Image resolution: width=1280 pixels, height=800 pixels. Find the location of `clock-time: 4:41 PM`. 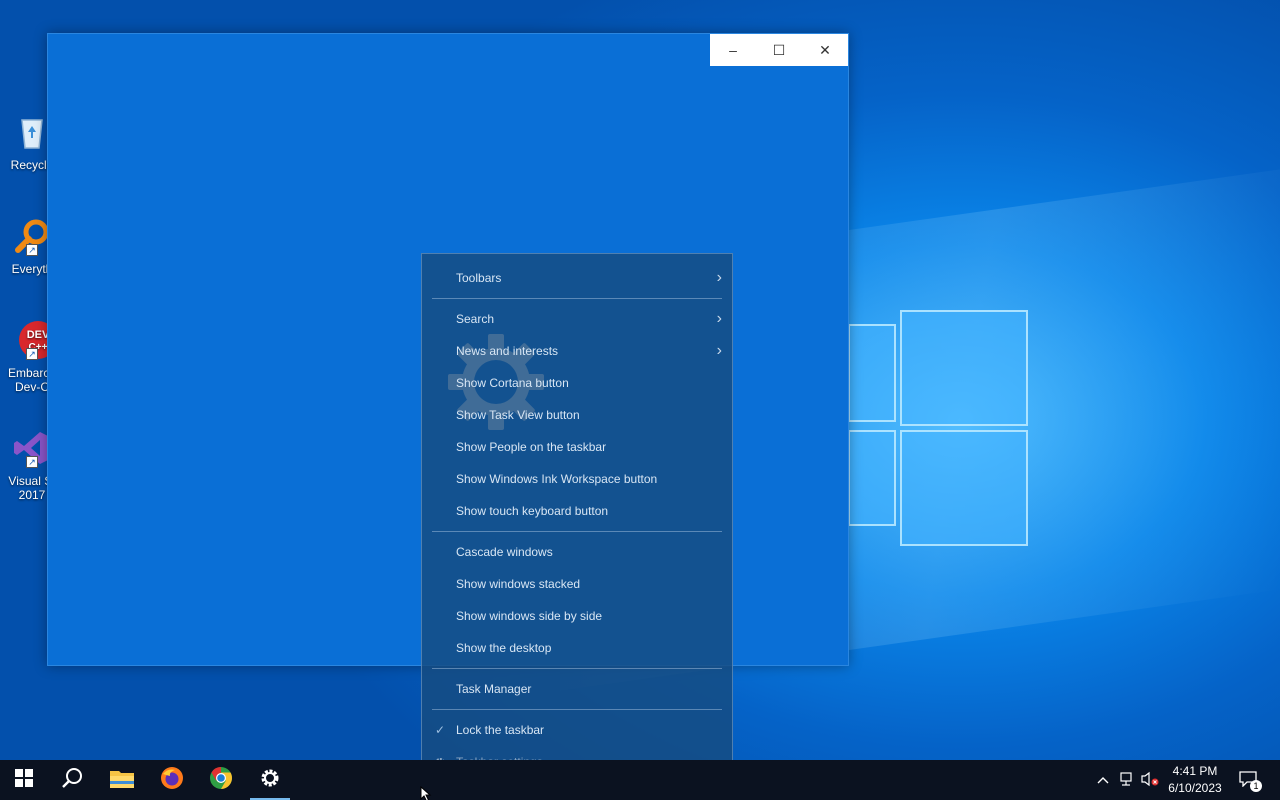

clock-time: 4:41 PM is located at coordinates (1195, 771).